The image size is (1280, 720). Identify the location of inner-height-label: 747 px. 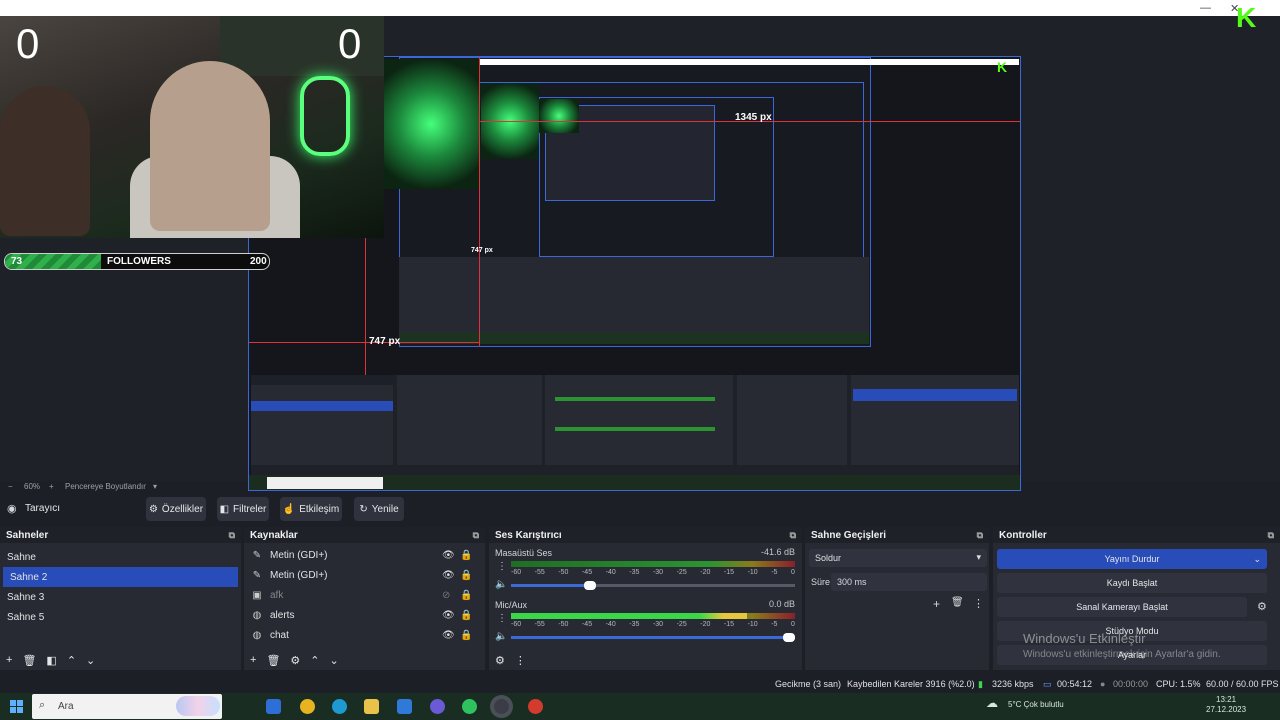
(482, 250).